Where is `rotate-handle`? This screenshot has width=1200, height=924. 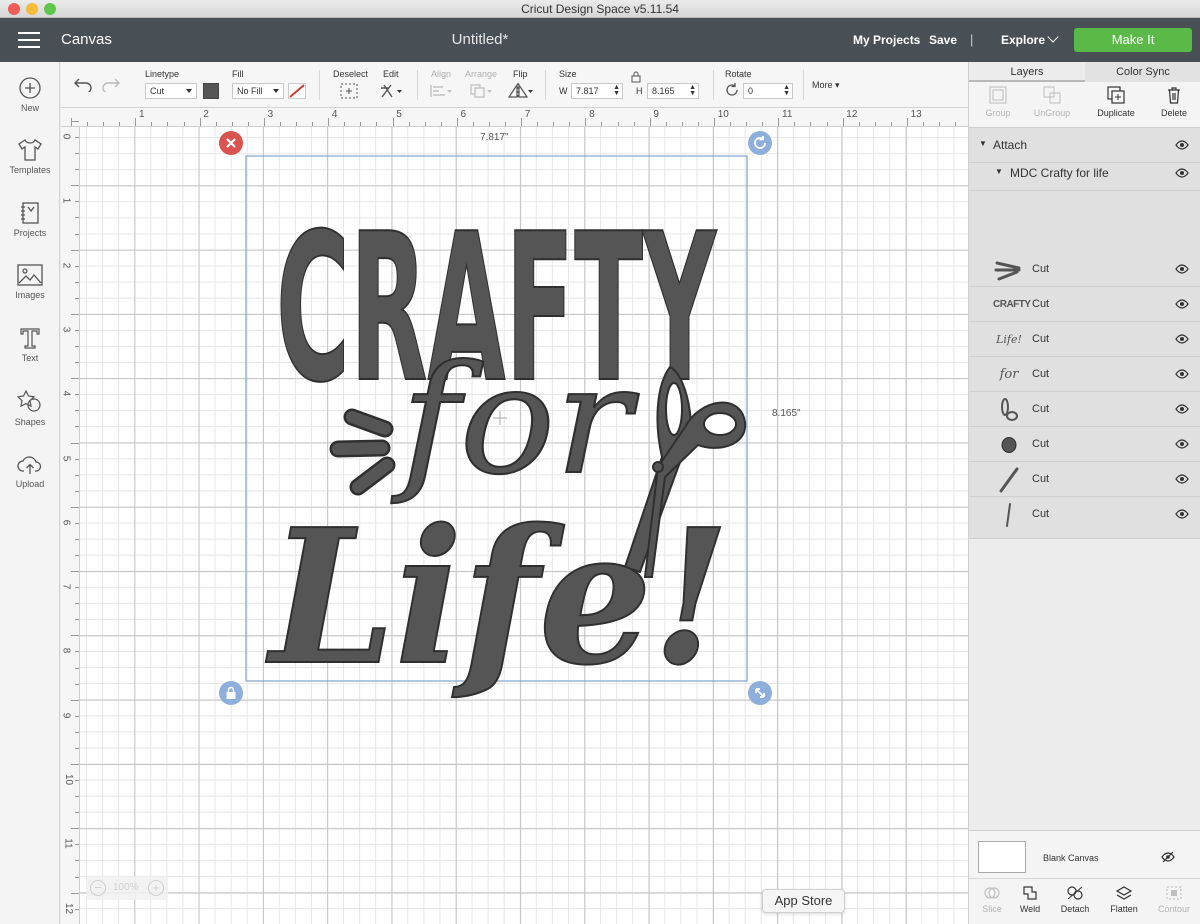
rotate-handle is located at coordinates (760, 143).